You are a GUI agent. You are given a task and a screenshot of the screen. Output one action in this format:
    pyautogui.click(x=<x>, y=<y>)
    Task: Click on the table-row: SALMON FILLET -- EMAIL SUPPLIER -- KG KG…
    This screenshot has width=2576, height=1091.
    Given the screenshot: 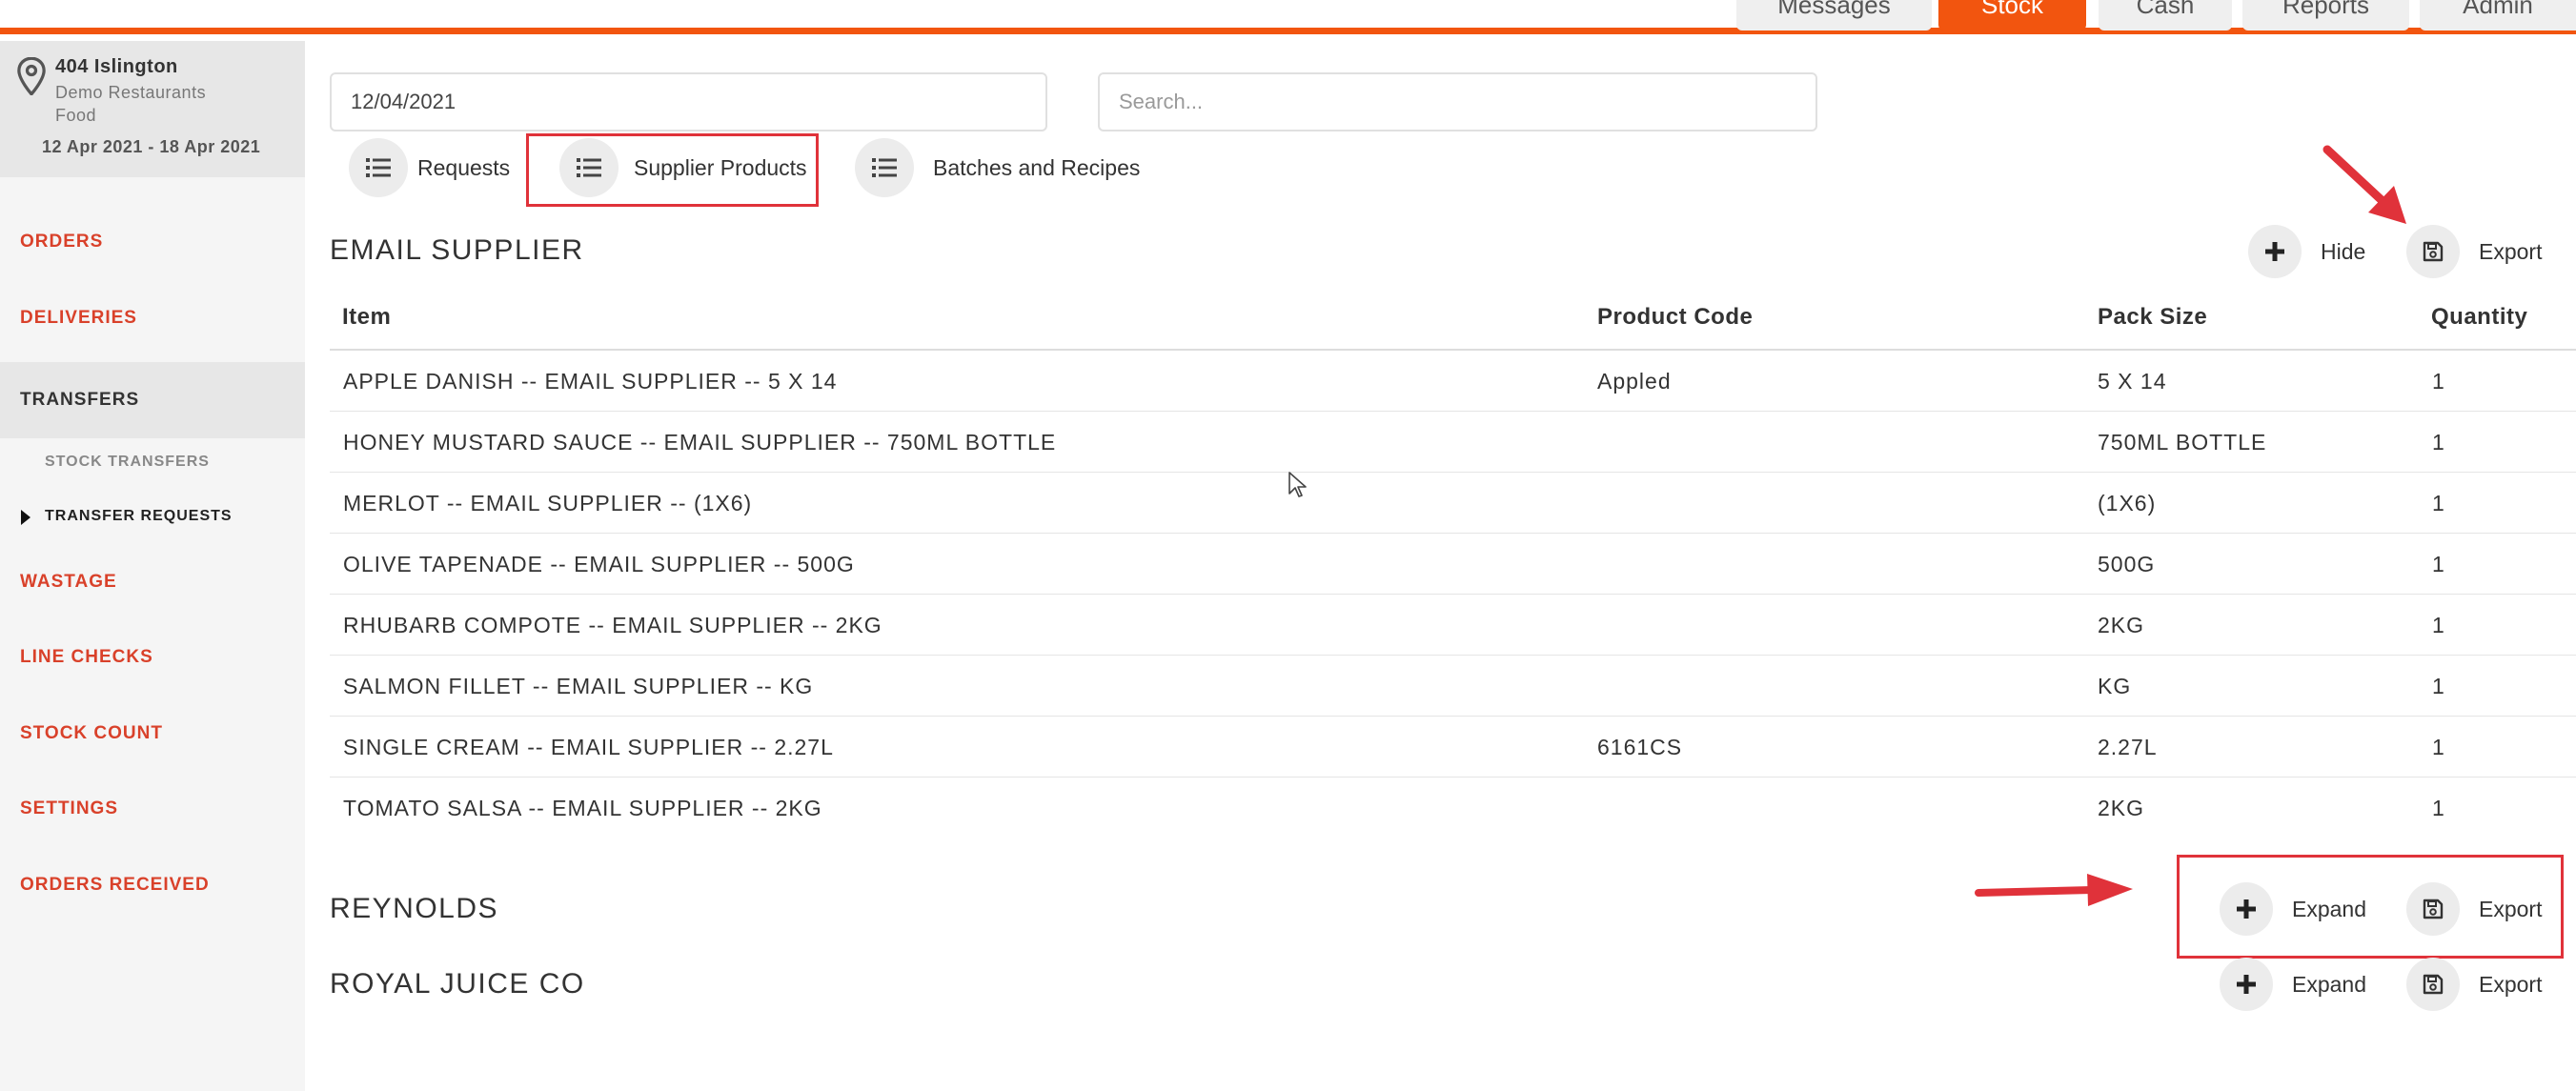 What is the action you would take?
    pyautogui.click(x=1453, y=686)
    